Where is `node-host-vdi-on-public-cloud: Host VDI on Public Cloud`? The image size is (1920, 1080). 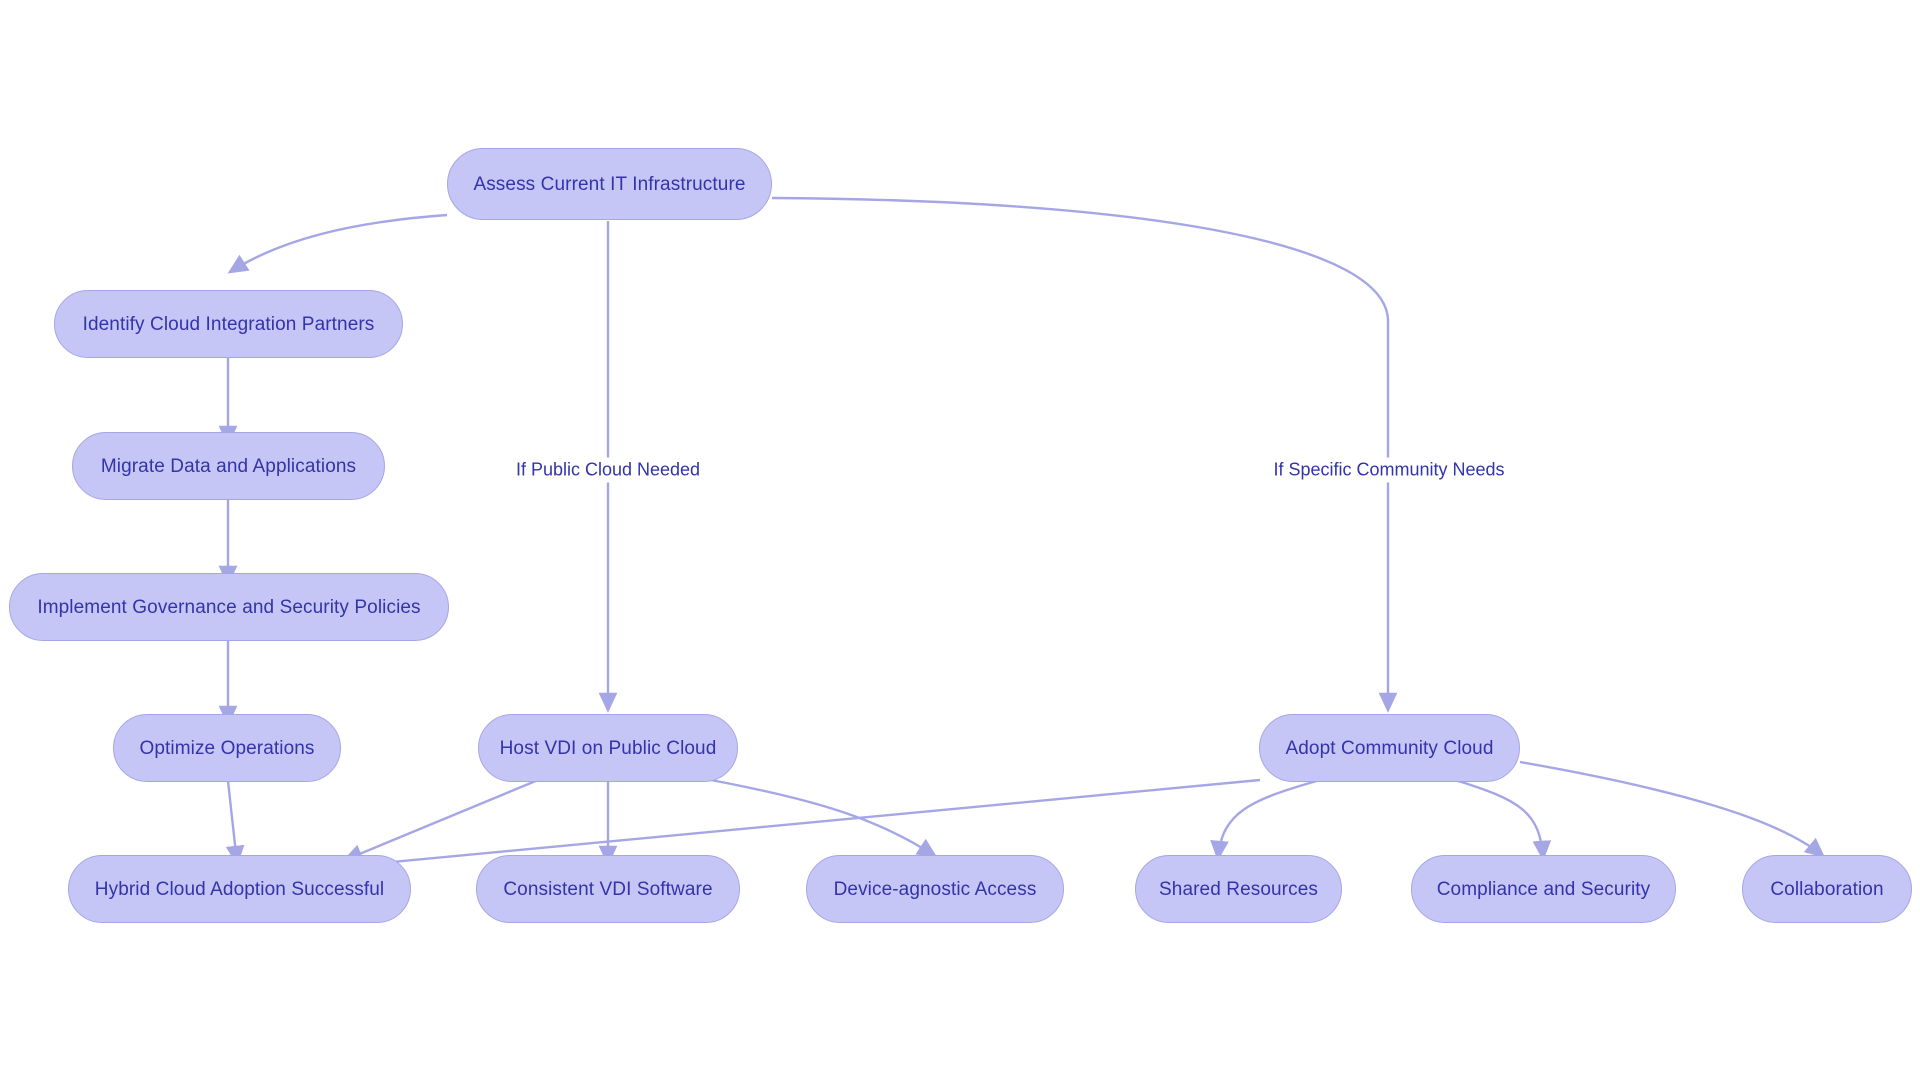
node-host-vdi-on-public-cloud: Host VDI on Public Cloud is located at coordinates (608, 748).